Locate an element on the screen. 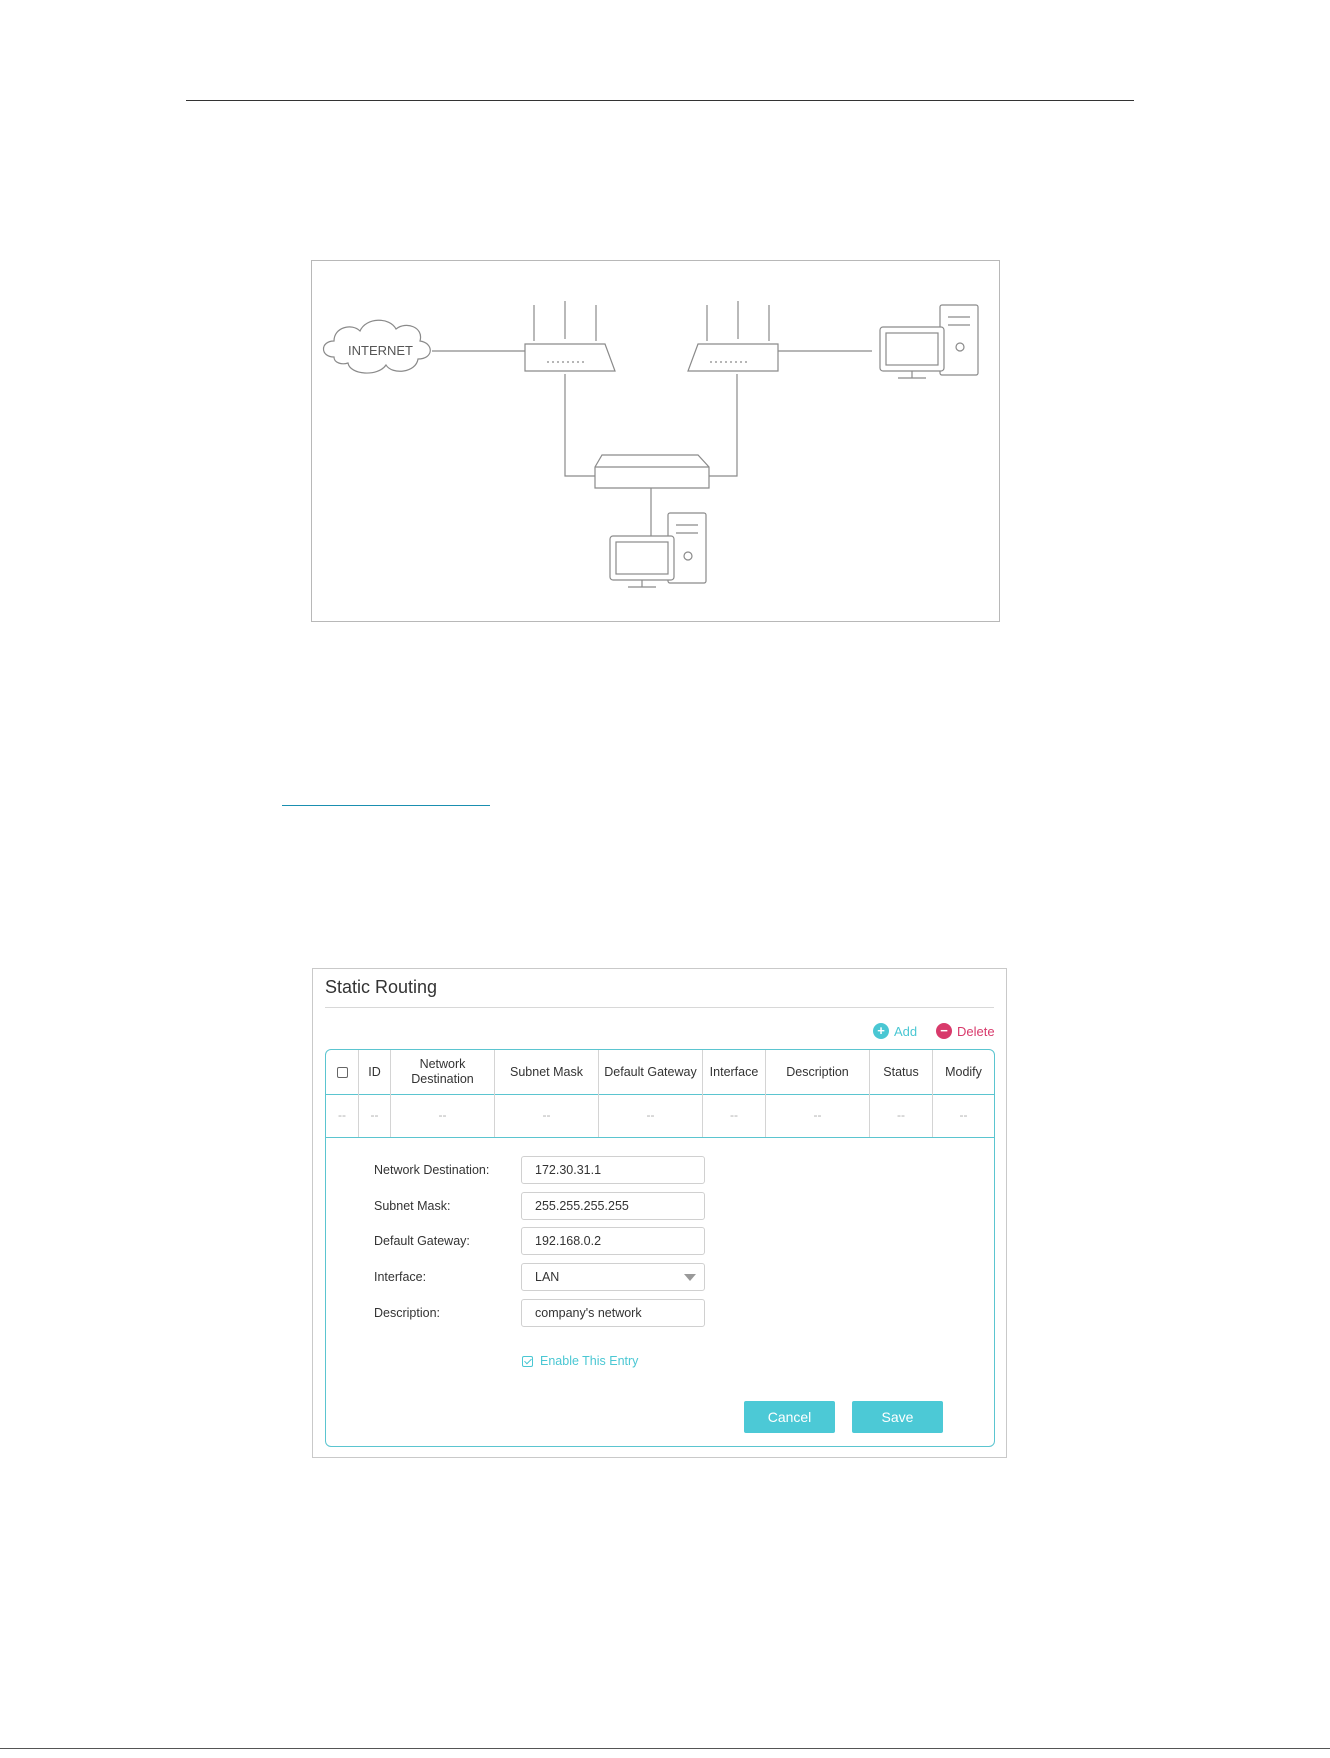 The image size is (1330, 1758). add-button: + Add is located at coordinates (895, 1031).